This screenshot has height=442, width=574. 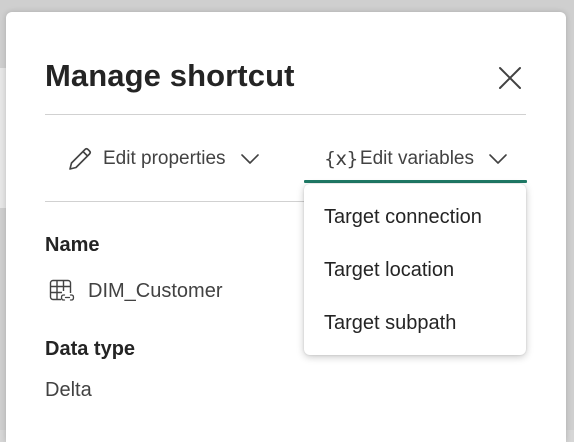 What do you see at coordinates (68, 390) in the screenshot?
I see `data-type-value: Delta` at bounding box center [68, 390].